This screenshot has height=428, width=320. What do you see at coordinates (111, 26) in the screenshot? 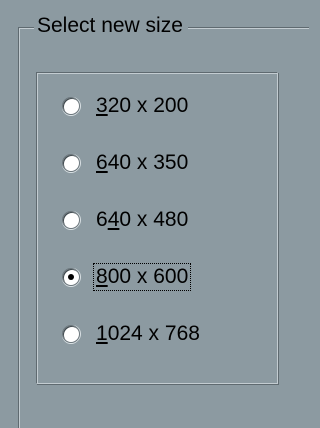
I see `size-groupbox-title: Select new size` at bounding box center [111, 26].